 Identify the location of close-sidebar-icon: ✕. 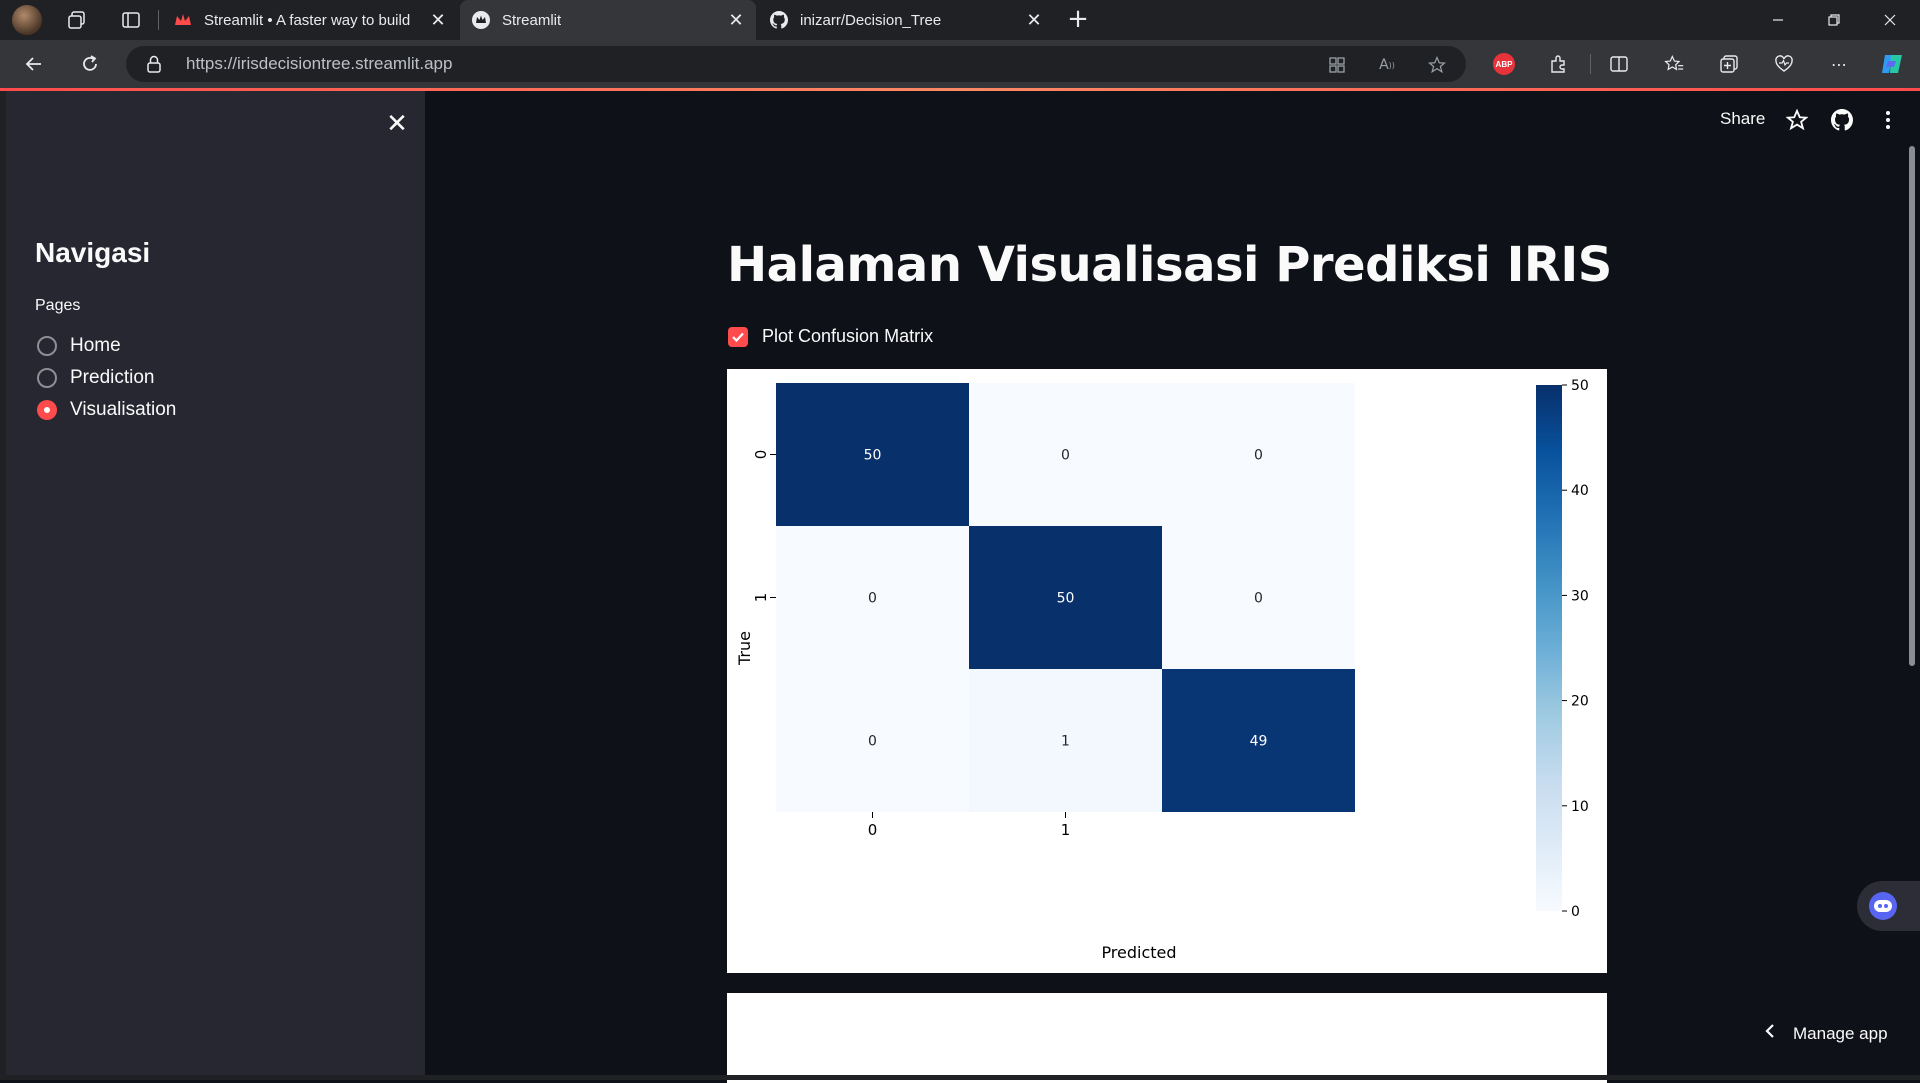
(397, 124).